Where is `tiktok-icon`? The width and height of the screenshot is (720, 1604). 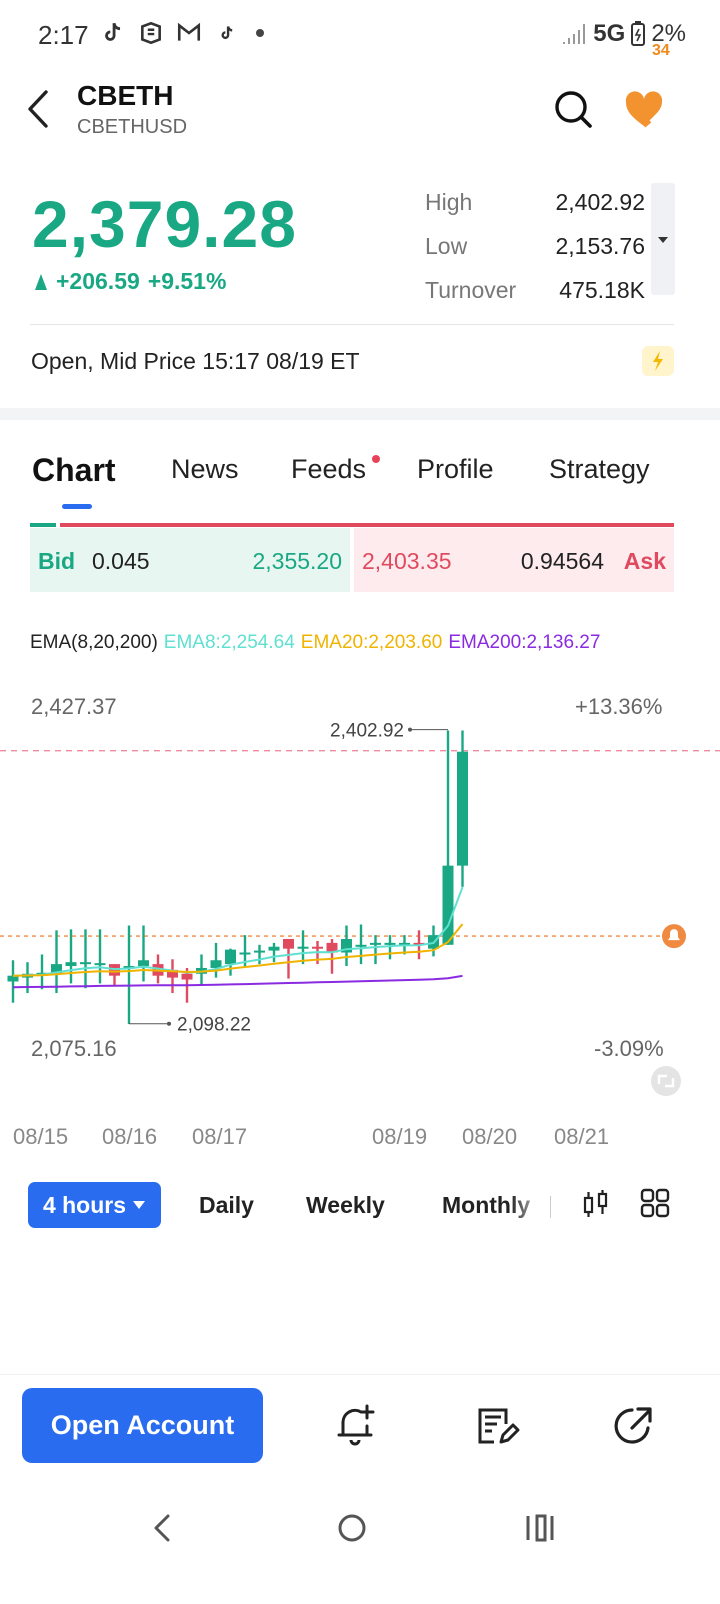 tiktok-icon is located at coordinates (113, 31).